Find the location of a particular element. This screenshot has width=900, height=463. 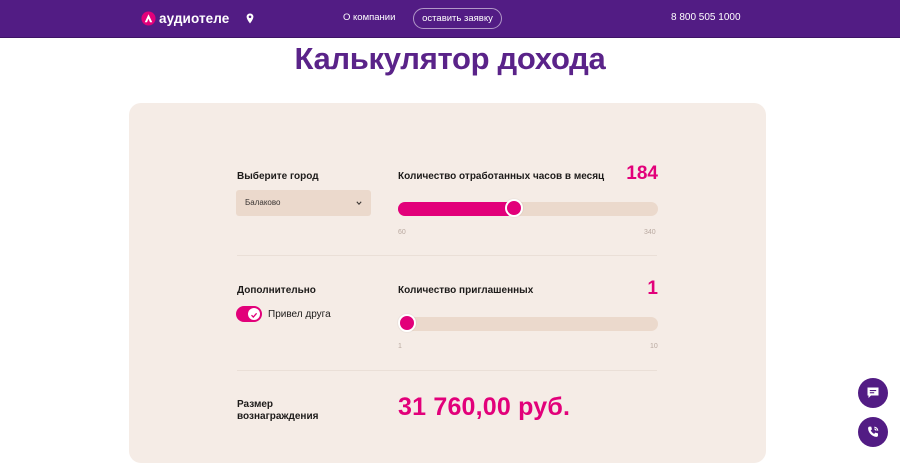

check-icon is located at coordinates (254, 315).